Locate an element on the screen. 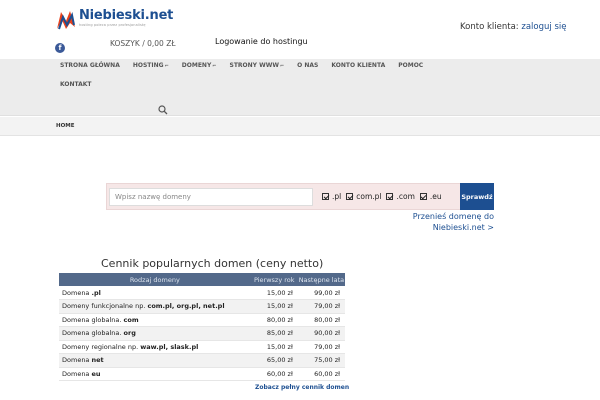  nav-item-strony-www: STRONY WWW⌐ is located at coordinates (257, 66).